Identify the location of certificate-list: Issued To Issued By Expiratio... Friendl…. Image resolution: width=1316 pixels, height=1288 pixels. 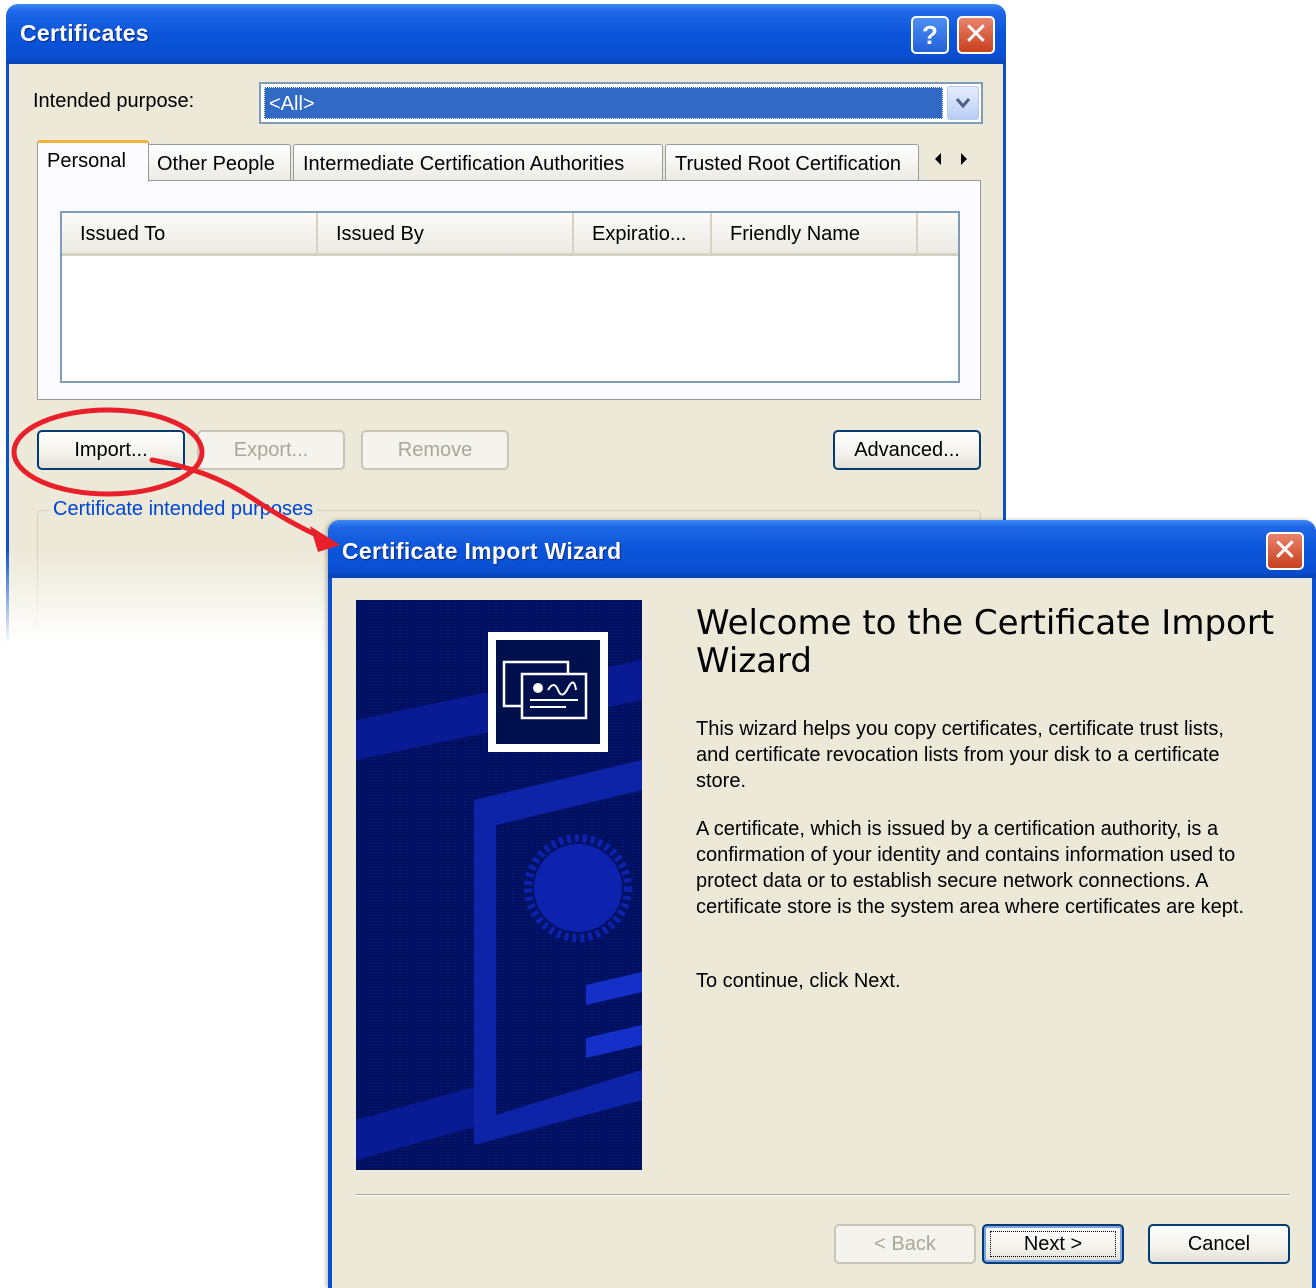
(510, 297).